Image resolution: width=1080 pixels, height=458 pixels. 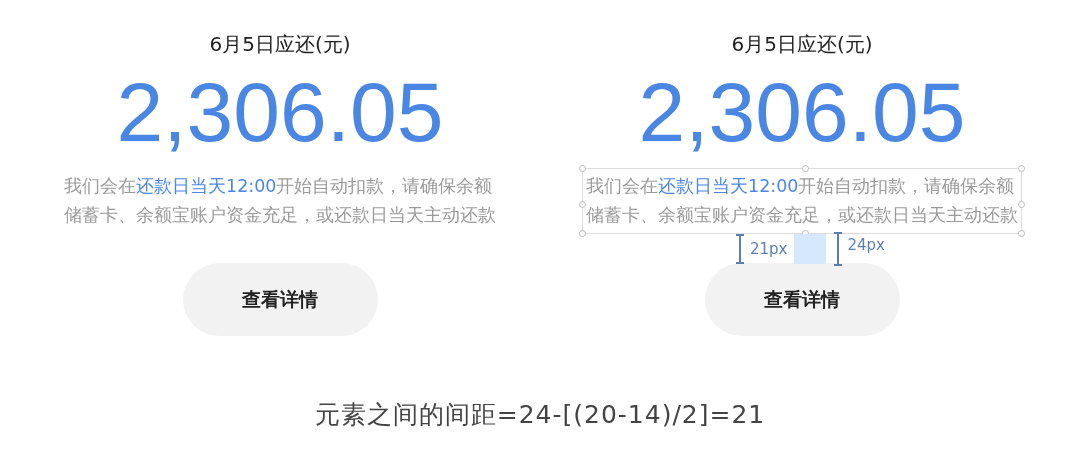 I want to click on formula-text: 元素之间的间距=24-[(20-14)/2]=21, so click(x=540, y=415).